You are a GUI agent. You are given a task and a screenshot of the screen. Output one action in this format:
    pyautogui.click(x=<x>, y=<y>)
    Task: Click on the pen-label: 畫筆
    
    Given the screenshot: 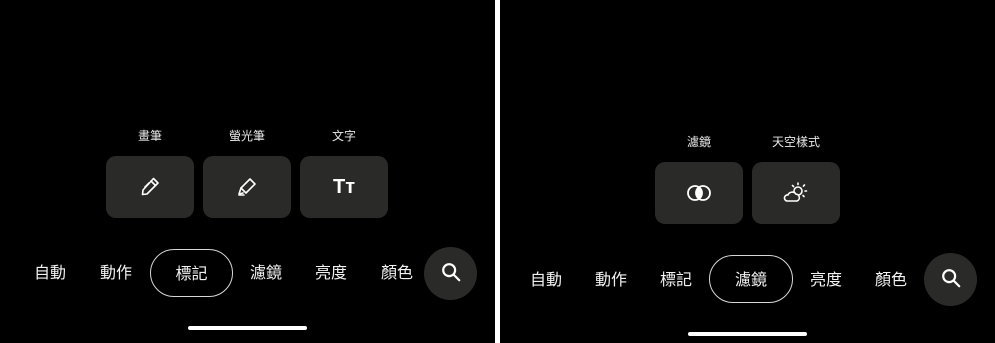 What is the action you would take?
    pyautogui.click(x=149, y=136)
    